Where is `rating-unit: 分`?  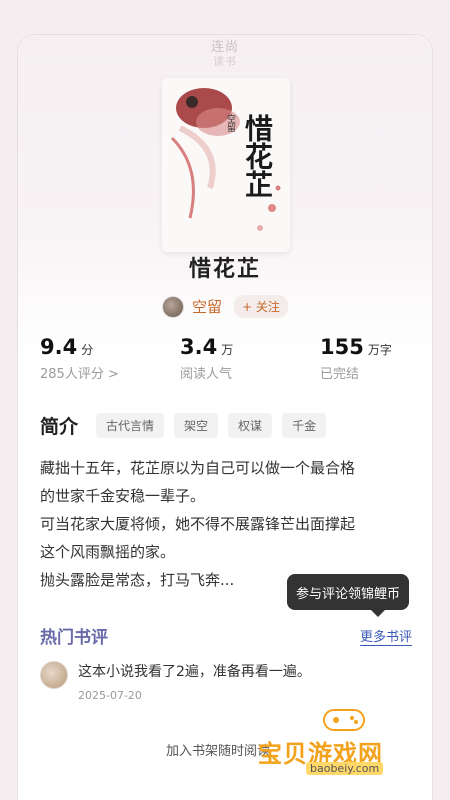 rating-unit: 分 is located at coordinates (87, 350).